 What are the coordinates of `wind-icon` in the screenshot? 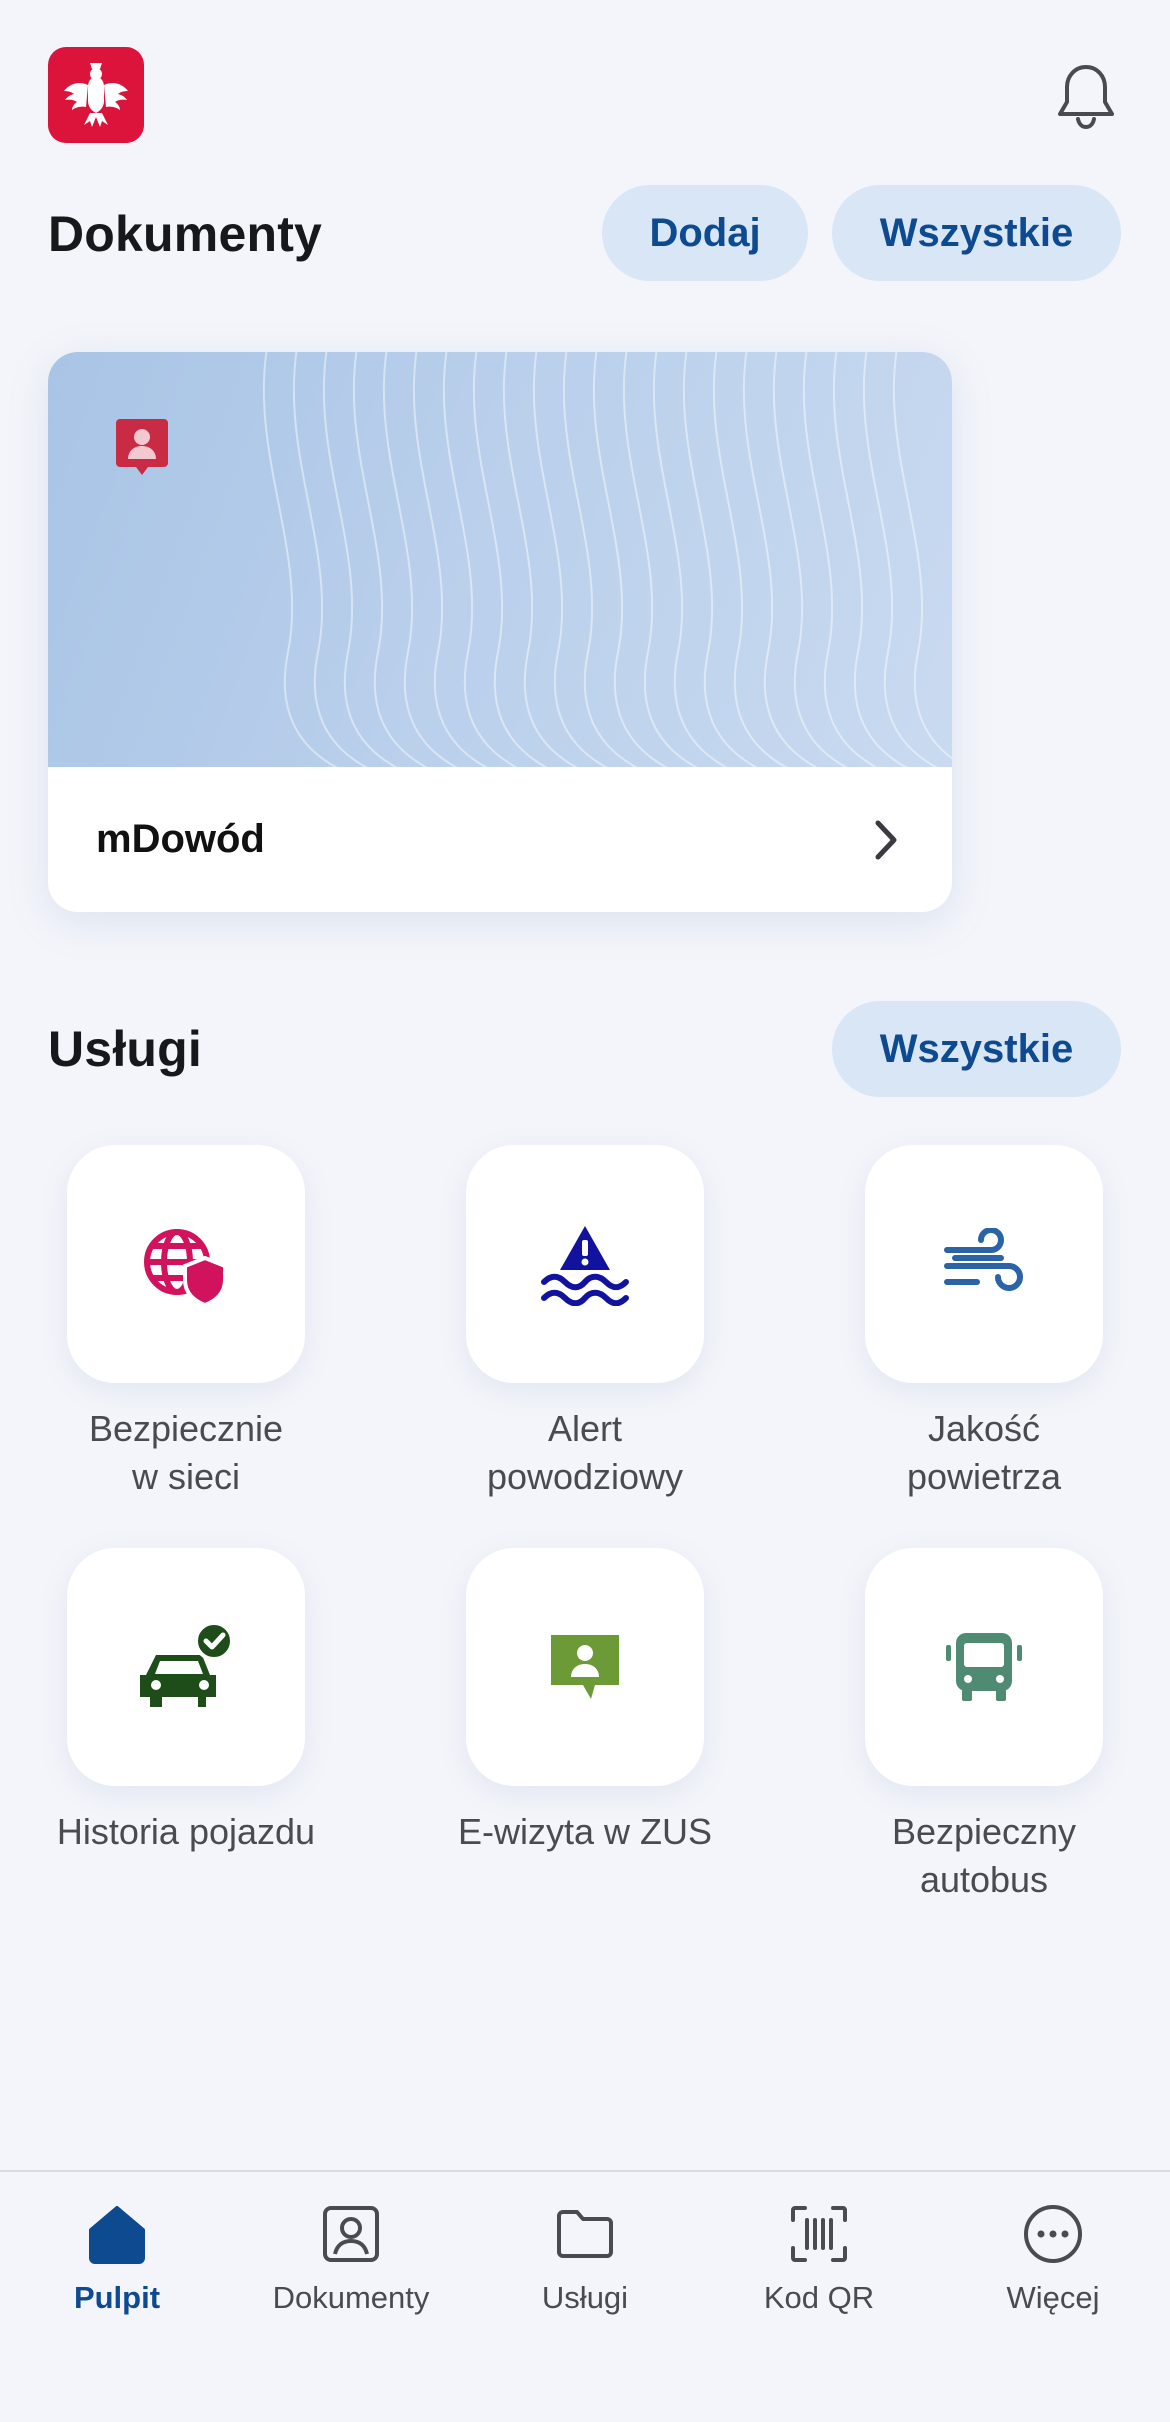 It's located at (983, 1259).